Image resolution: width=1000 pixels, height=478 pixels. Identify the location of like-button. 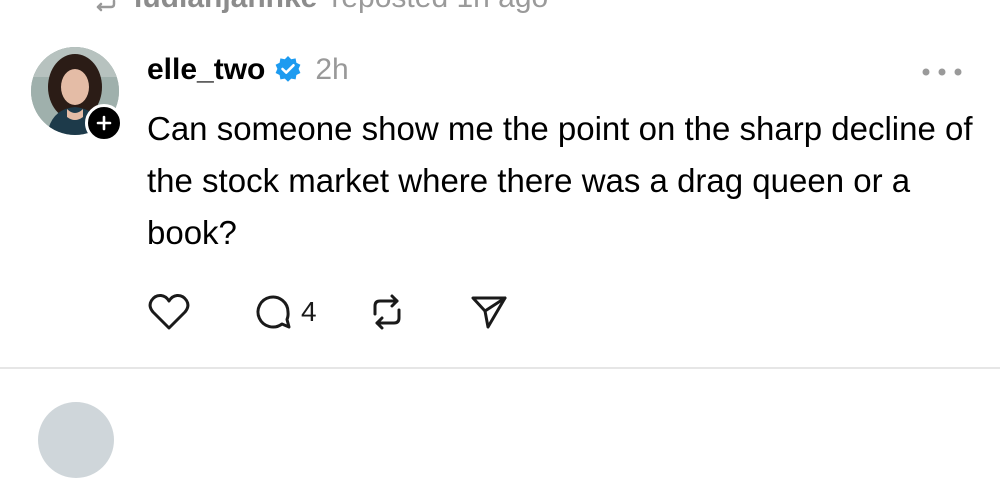
(169, 312).